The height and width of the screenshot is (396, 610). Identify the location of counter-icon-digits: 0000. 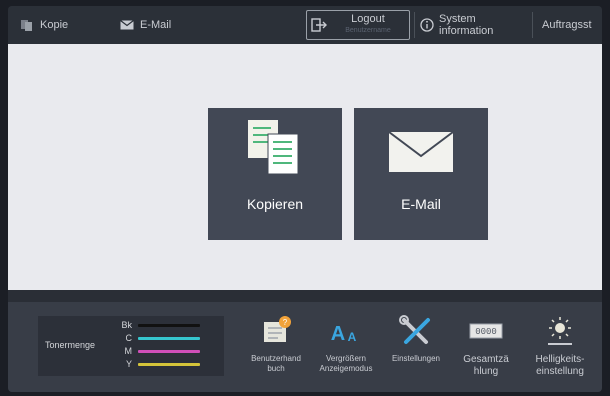
(486, 332).